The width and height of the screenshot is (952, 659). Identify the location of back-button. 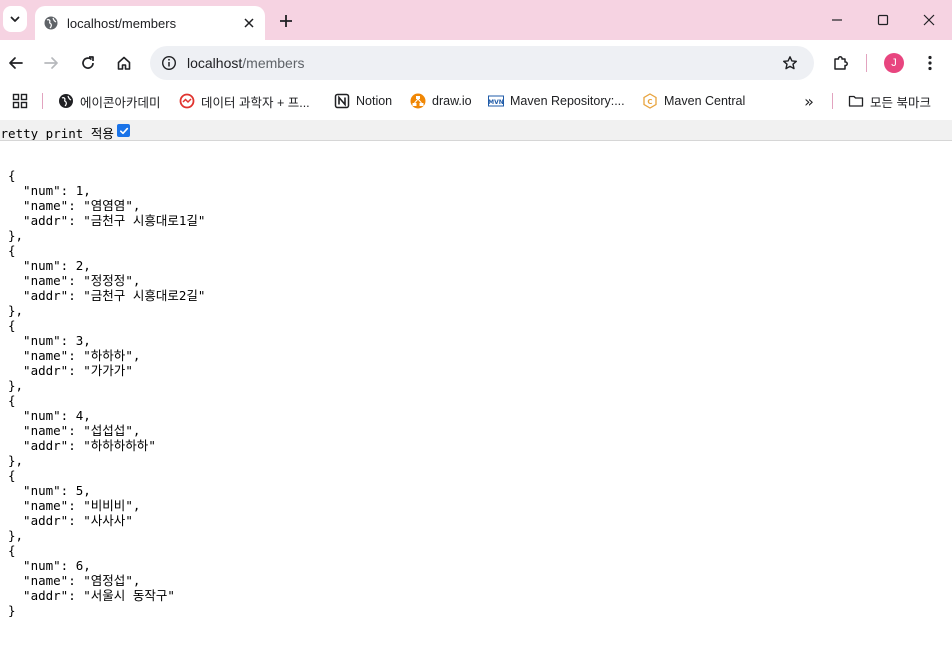
(16, 63).